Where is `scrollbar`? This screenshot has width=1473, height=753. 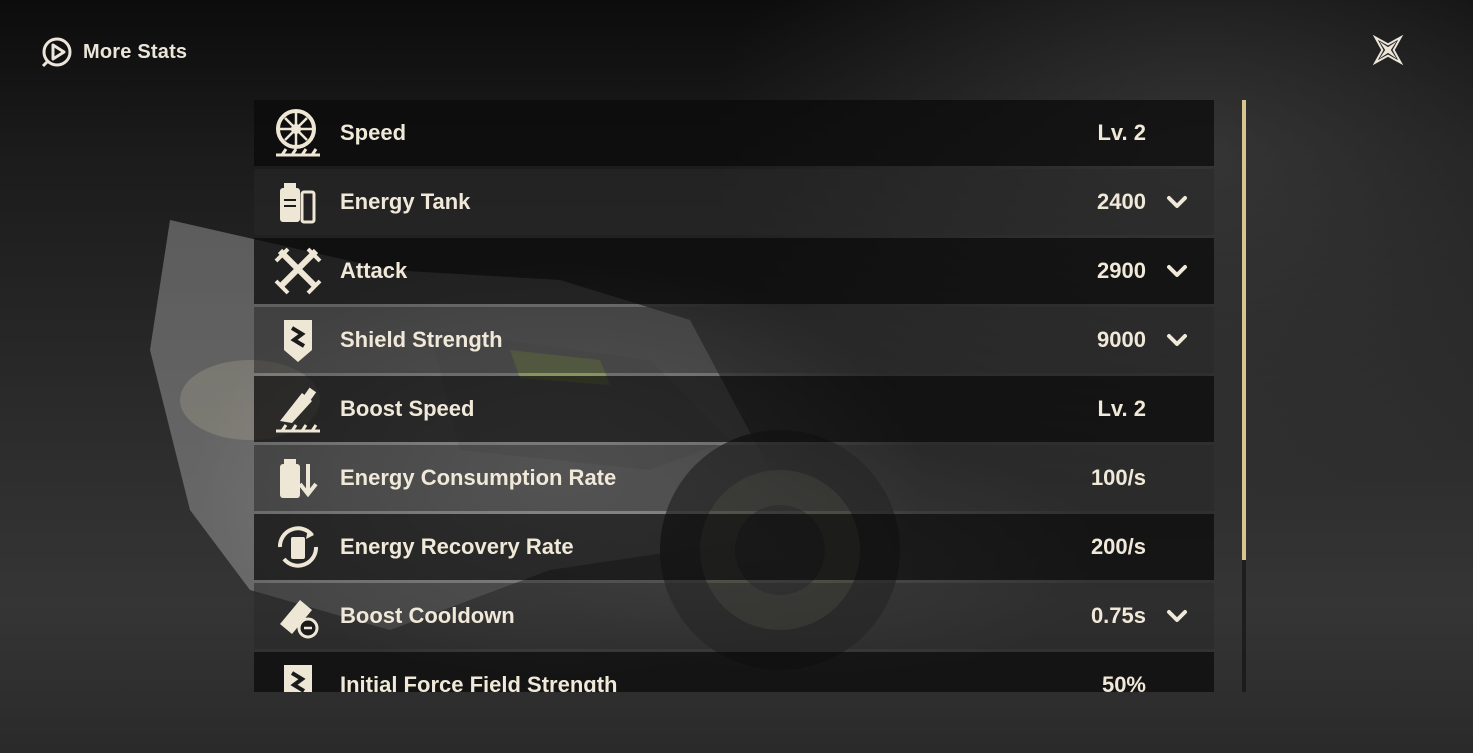
scrollbar is located at coordinates (1244, 396).